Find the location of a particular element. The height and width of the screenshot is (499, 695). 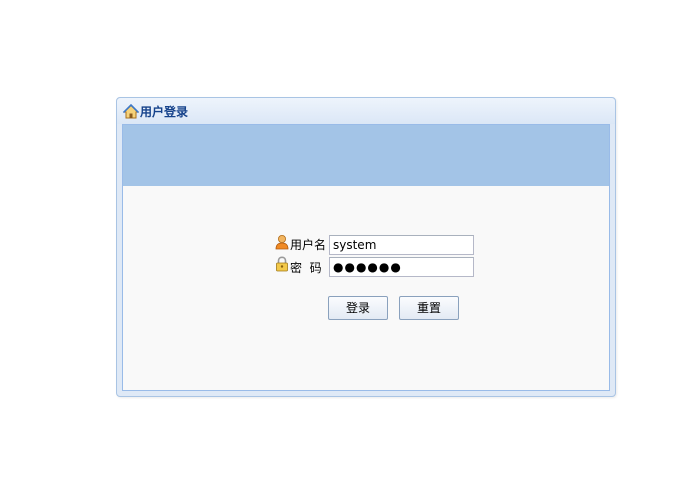

panel-title: 用户登录 is located at coordinates (164, 112).